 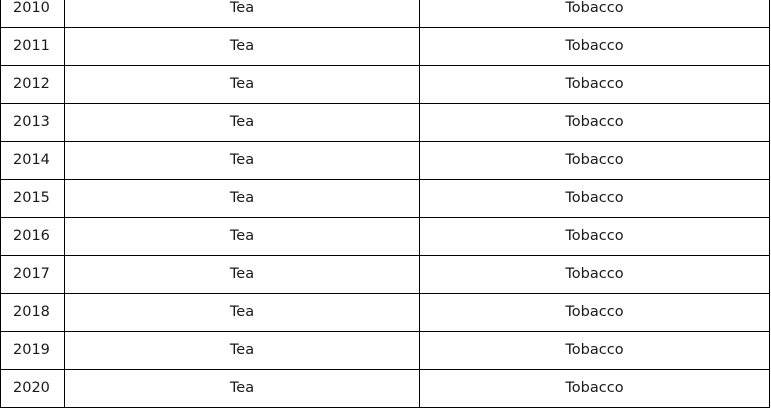 I want to click on year-cell: 2016, so click(x=32, y=236).